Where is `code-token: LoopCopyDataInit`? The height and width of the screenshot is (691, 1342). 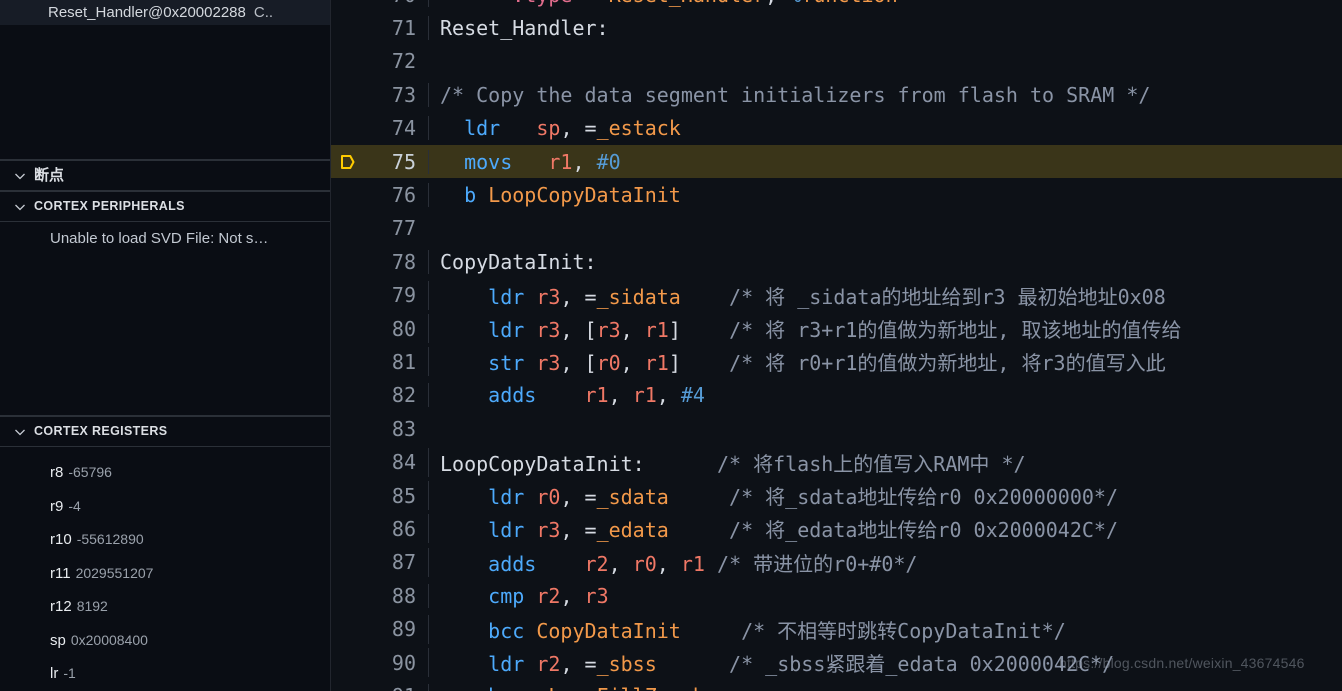 code-token: LoopCopyDataInit is located at coordinates (584, 195).